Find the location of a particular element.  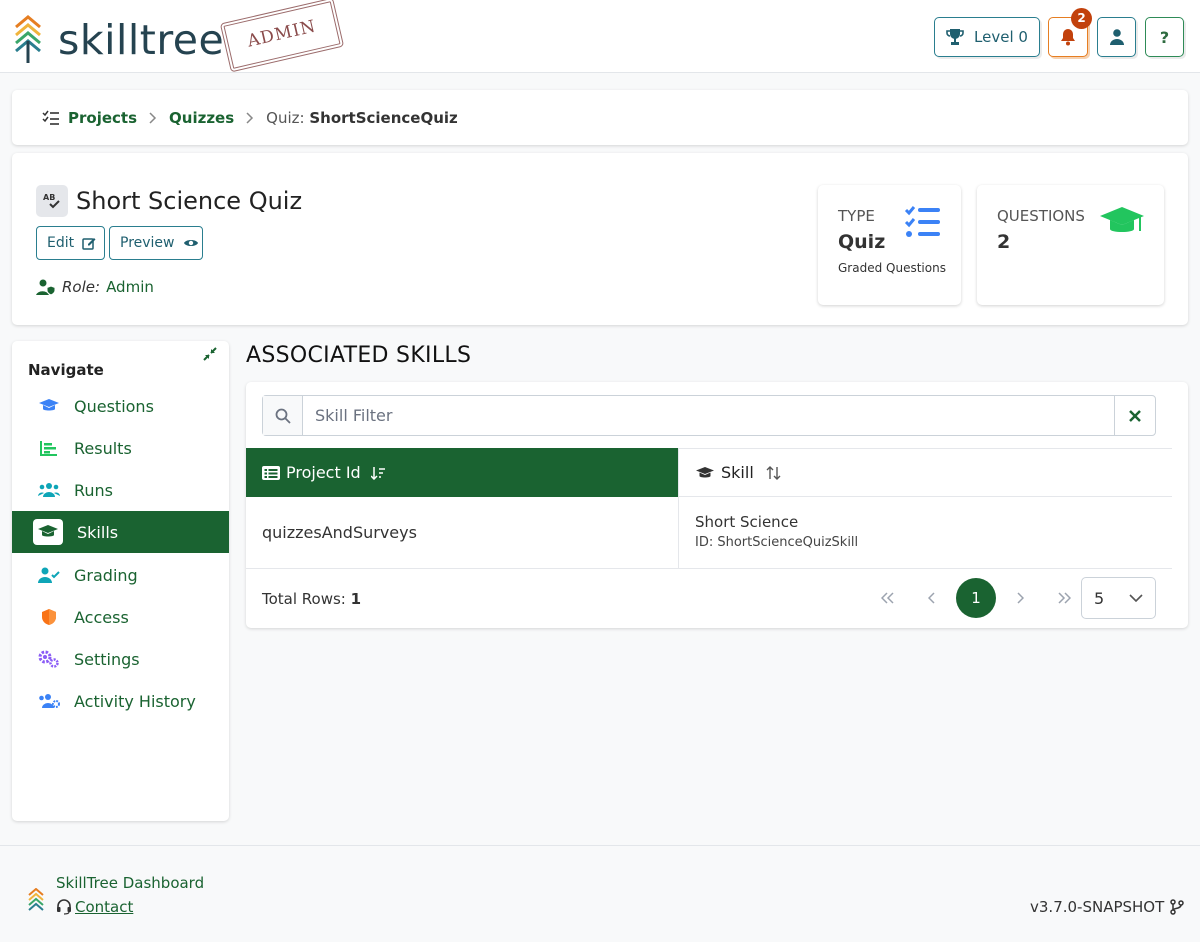

sidebar-item-questions: Questions is located at coordinates (120, 406).